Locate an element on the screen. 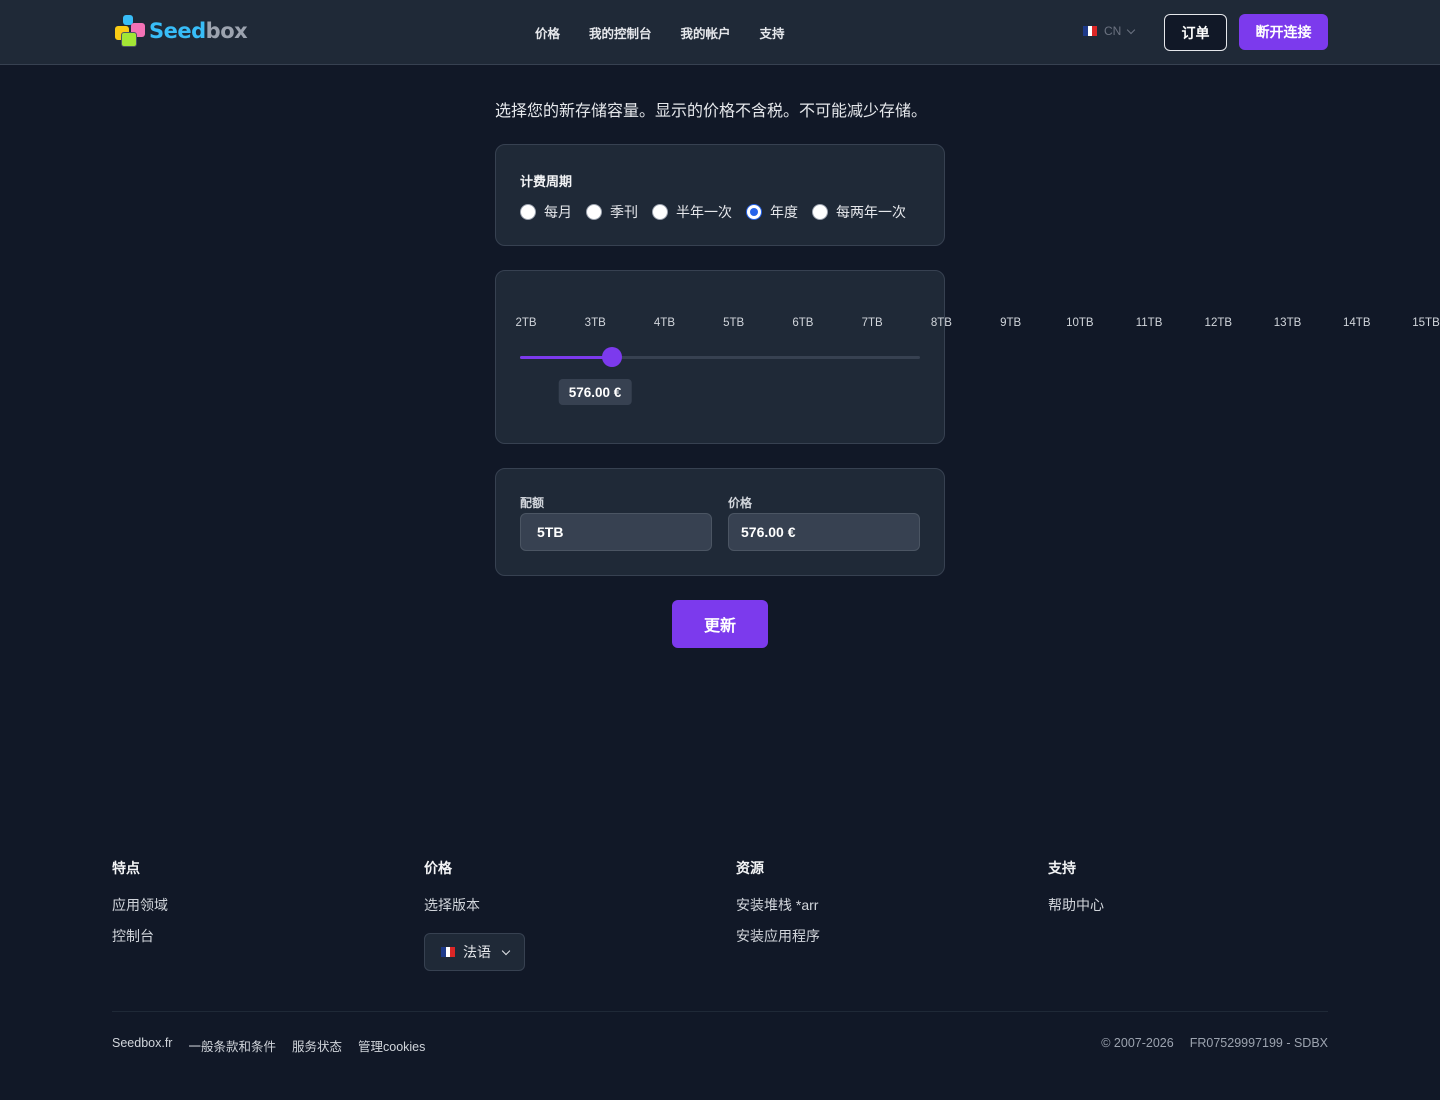 The width and height of the screenshot is (1440, 1100). footer-col-features: 特点 应用领域 控制台 is located at coordinates (140, 907).